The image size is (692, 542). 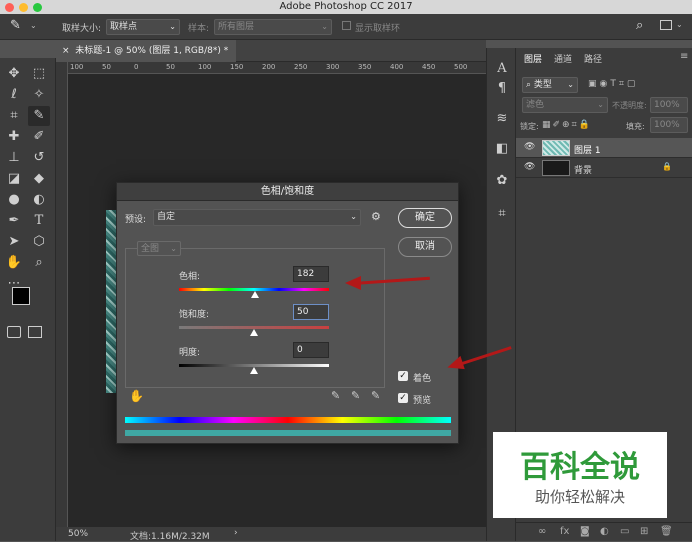 I want to click on sample-size-select: 取样点 ⌄, so click(x=143, y=27).